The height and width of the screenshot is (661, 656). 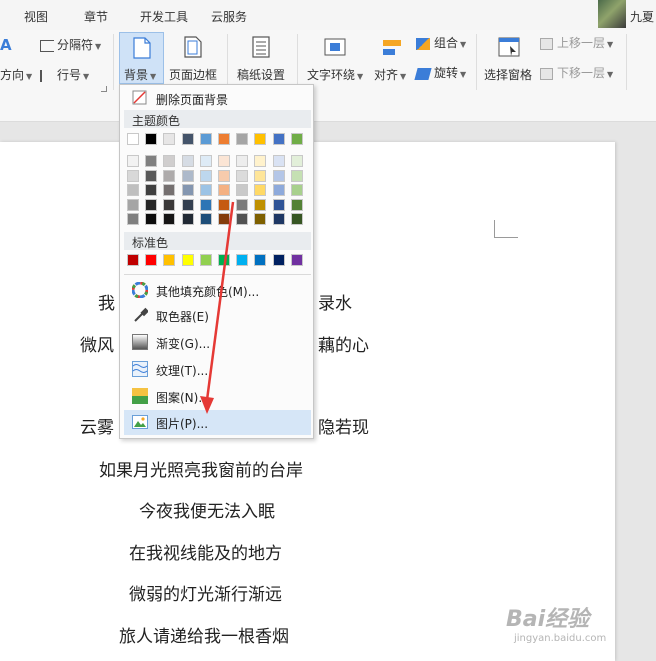 I want to click on watermark-url: jingyan.baidu.com, so click(x=560, y=638).